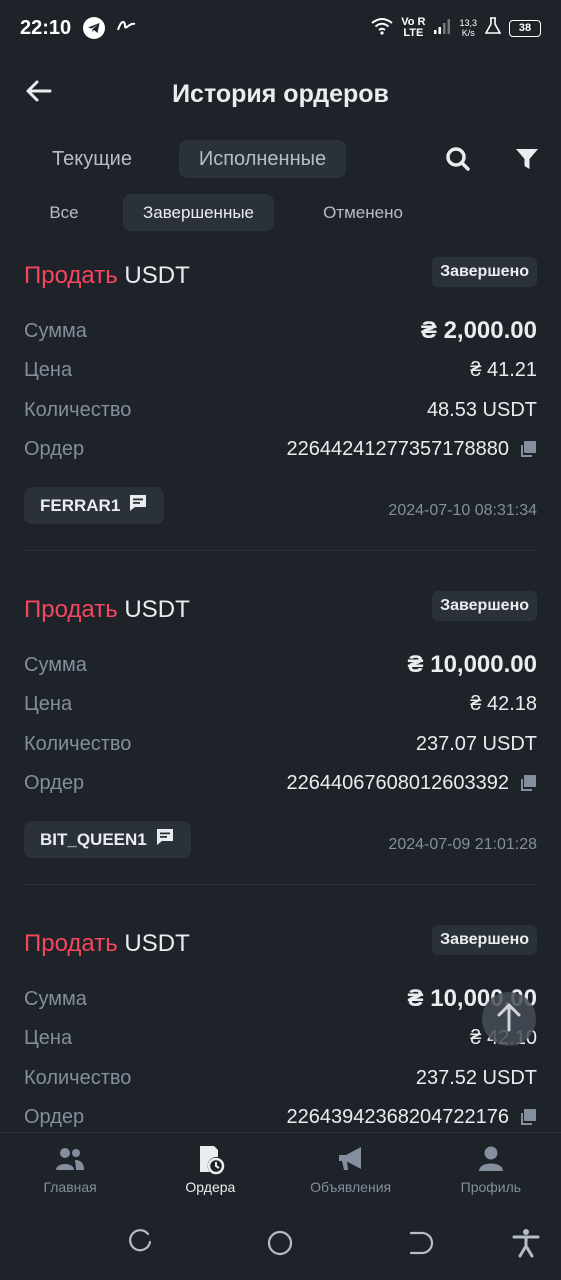 The image size is (561, 1280). I want to click on nav-label-orders: Ордера, so click(210, 1186).